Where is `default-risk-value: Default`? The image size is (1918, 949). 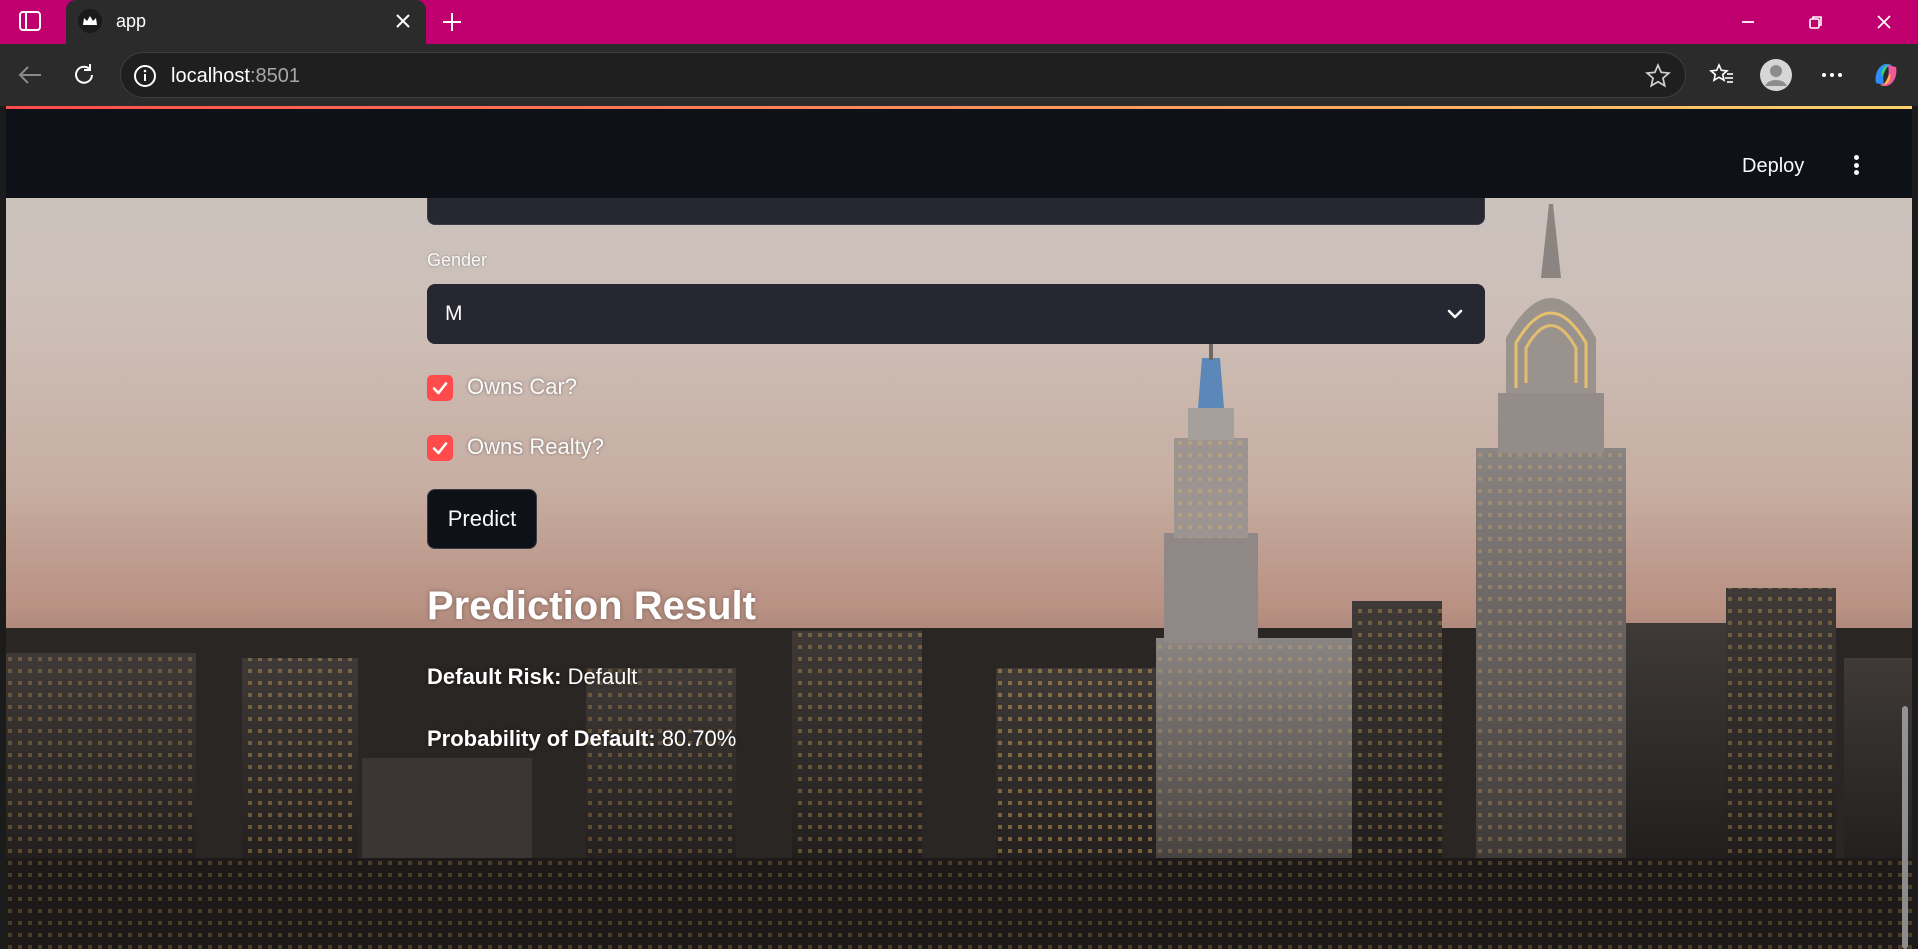
default-risk-value: Default is located at coordinates (602, 676).